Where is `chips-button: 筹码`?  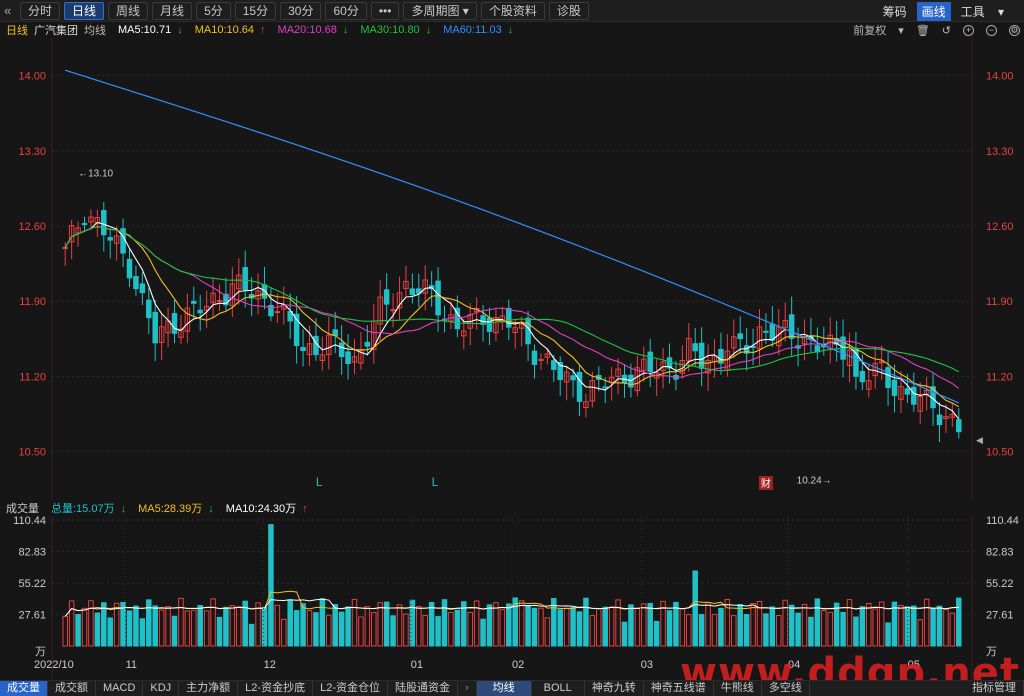 chips-button: 筹码 is located at coordinates (895, 11).